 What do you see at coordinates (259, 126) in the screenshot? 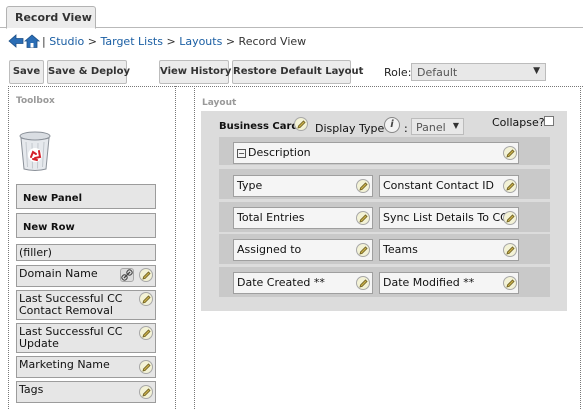
I see `panel-name: Business Card` at bounding box center [259, 126].